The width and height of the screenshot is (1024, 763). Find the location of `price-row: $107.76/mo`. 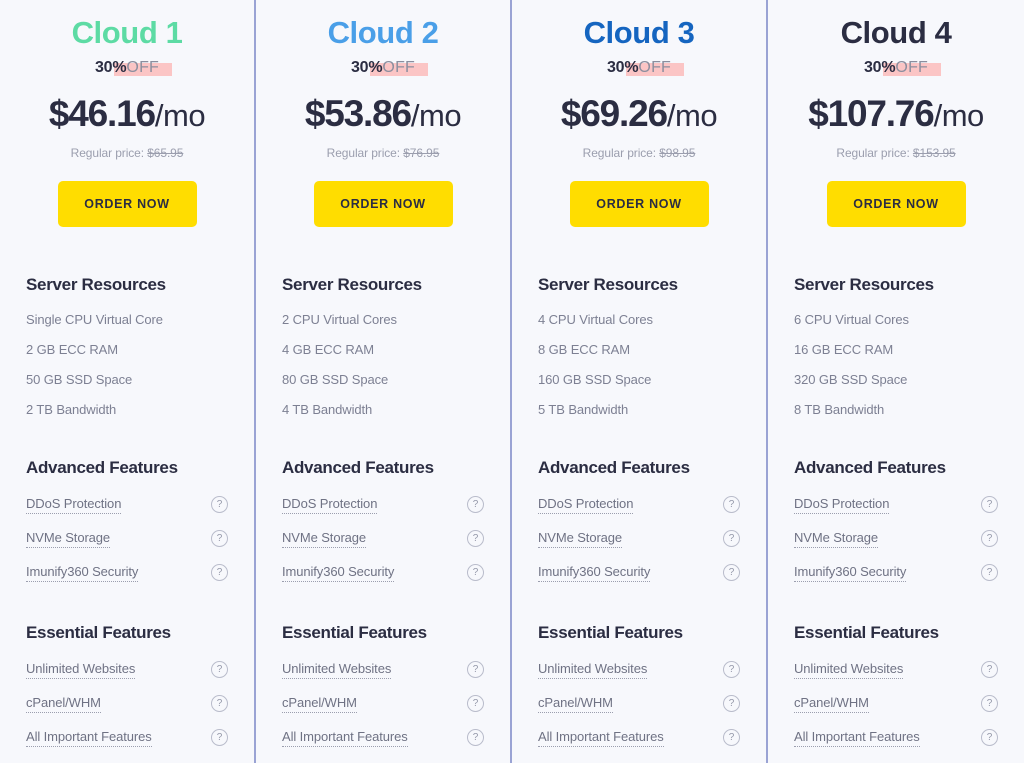

price-row: $107.76/mo is located at coordinates (896, 114).